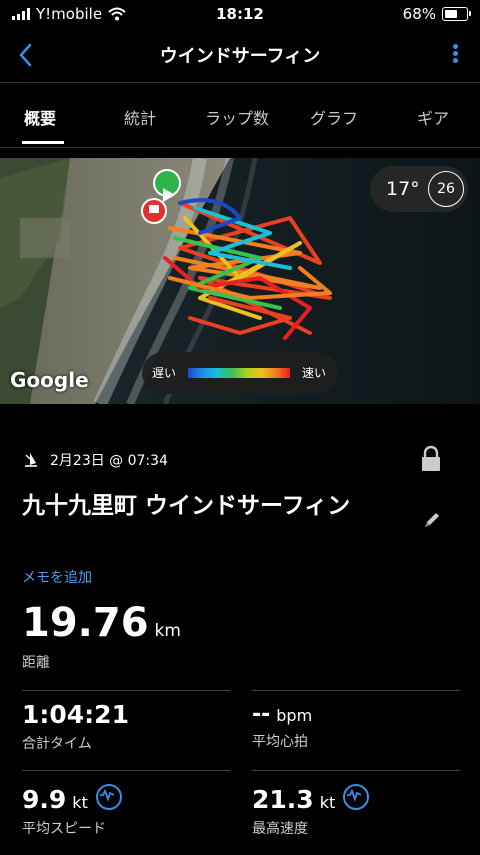 Image resolution: width=480 pixels, height=855 pixels. I want to click on stat-unit: bpm, so click(294, 715).